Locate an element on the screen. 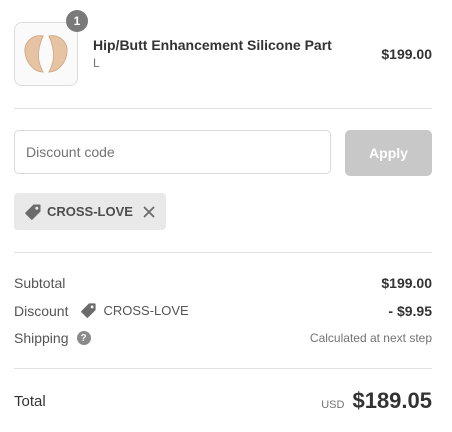 The width and height of the screenshot is (452, 432). total-label: Total is located at coordinates (30, 401).